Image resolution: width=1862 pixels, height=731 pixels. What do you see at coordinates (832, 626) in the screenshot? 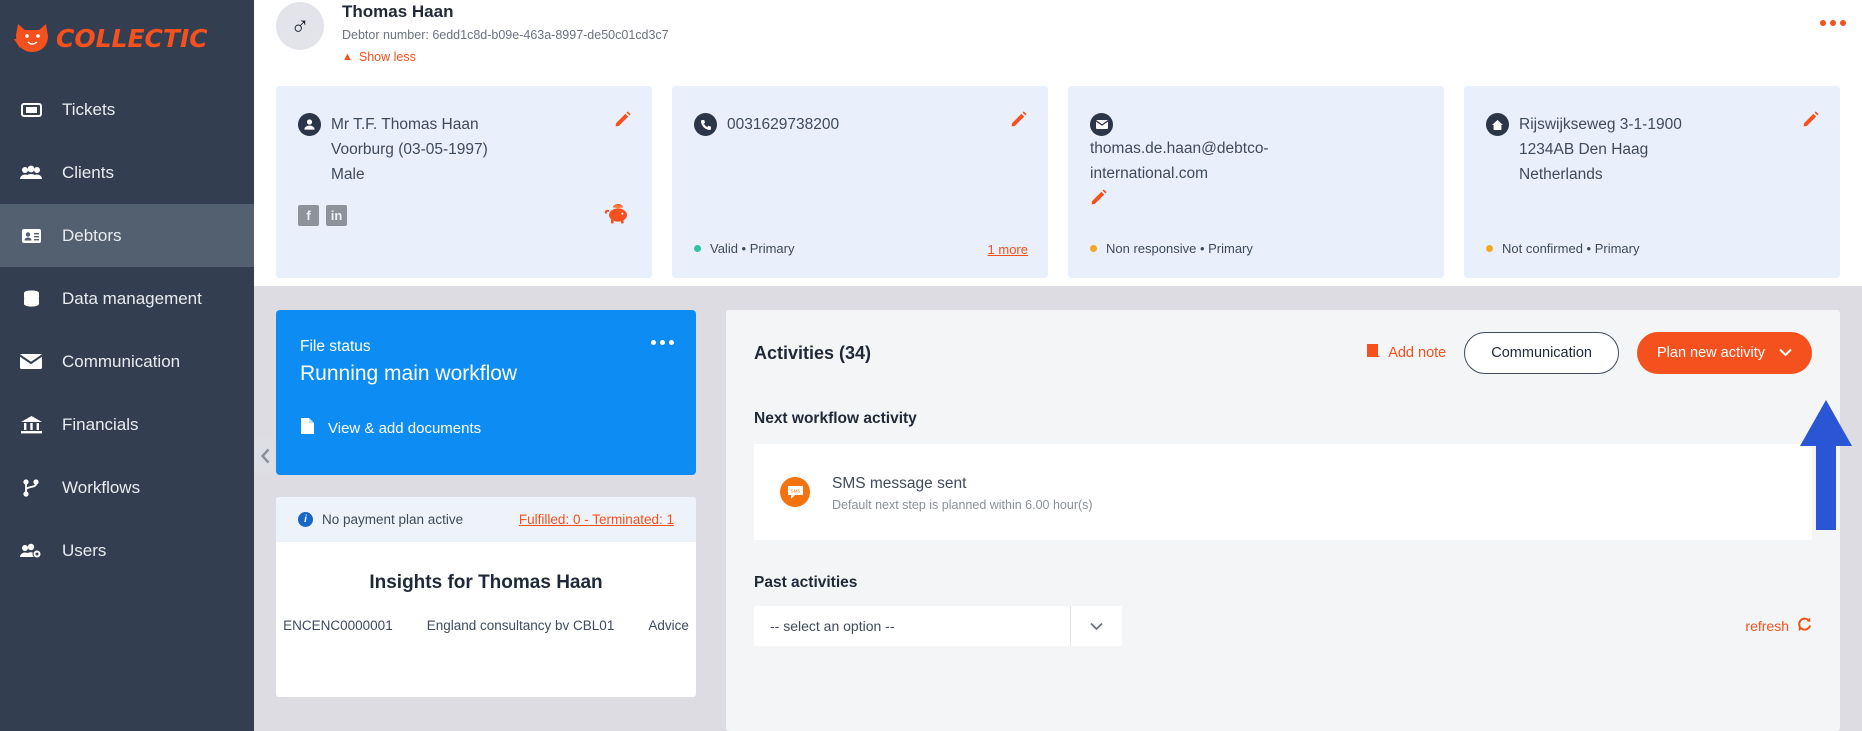
I see `past-activities-select-value: -- select an option --` at bounding box center [832, 626].